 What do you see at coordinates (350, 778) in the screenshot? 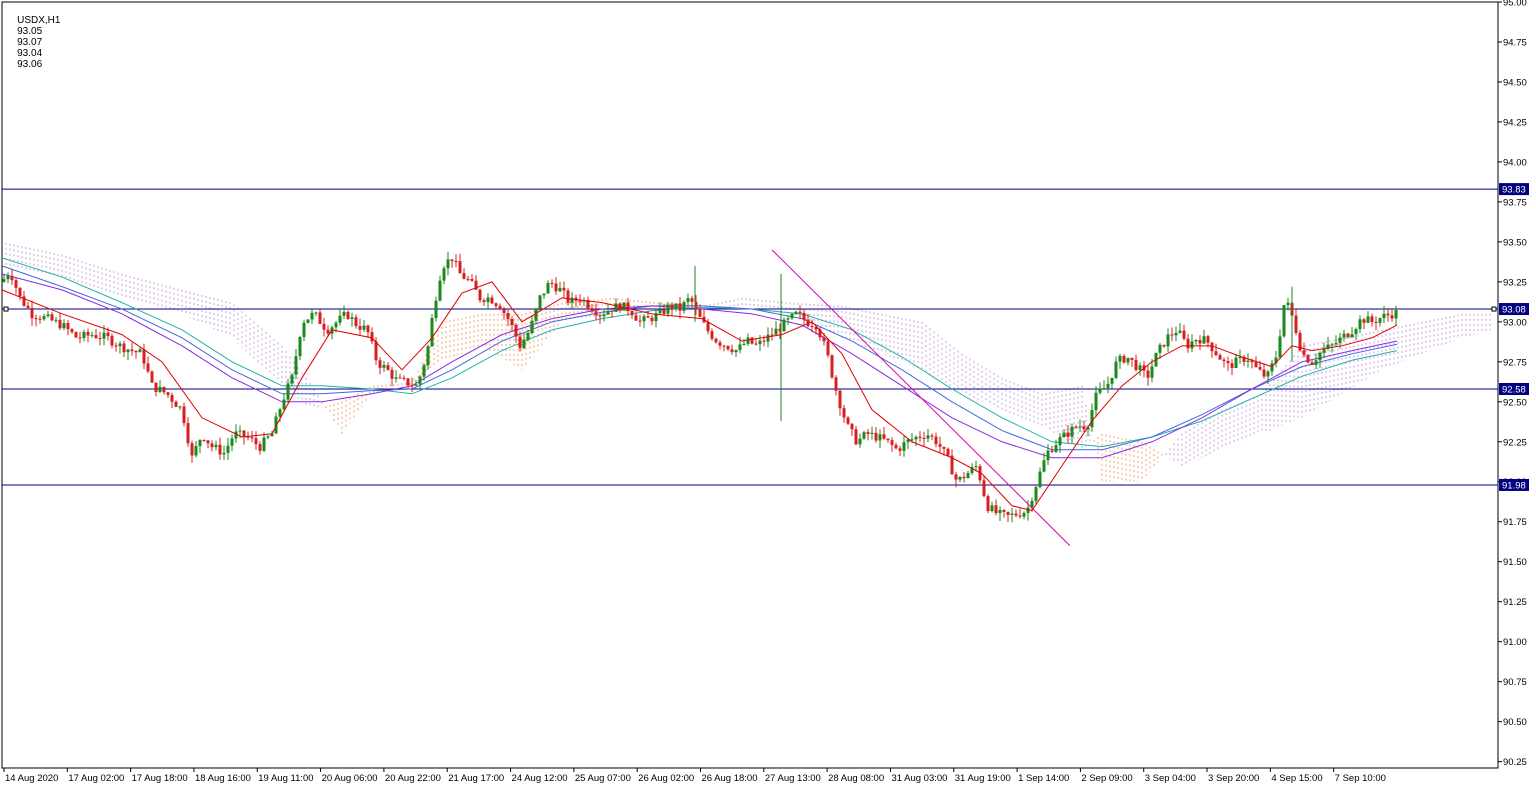
I see `x-tick-label: 20 Aug 06:00` at bounding box center [350, 778].